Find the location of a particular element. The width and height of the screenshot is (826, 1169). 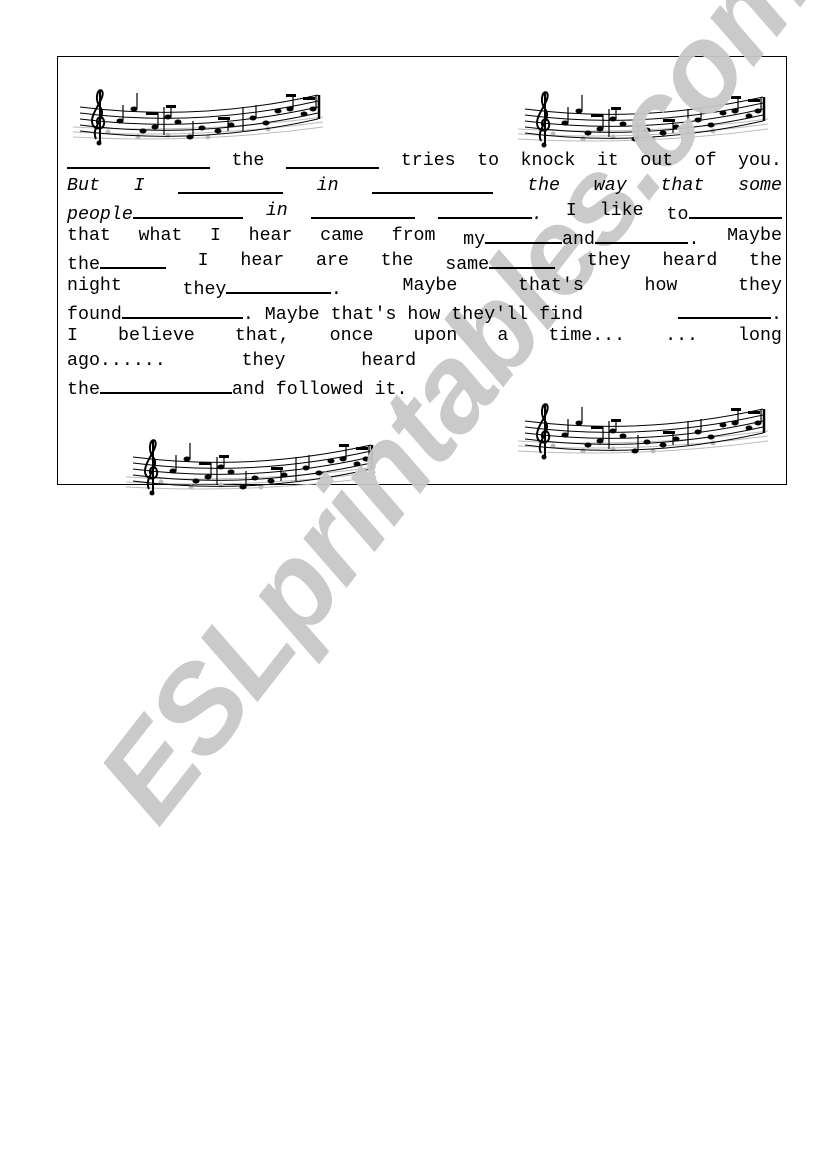

text-line: found. Maybe that's how they'll find. is located at coordinates (424, 312).